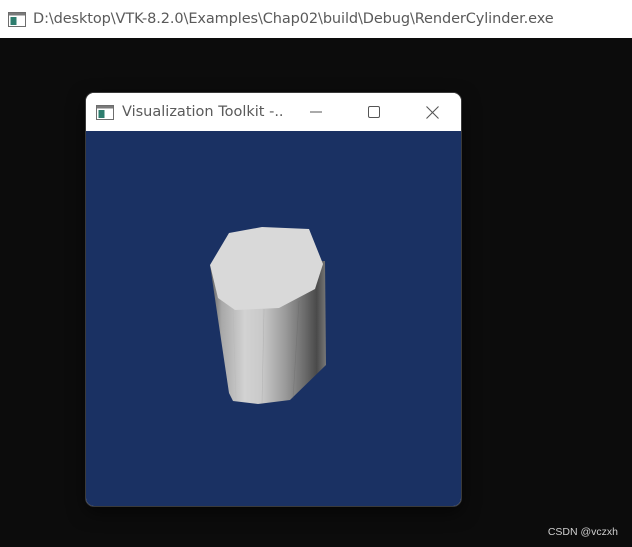 Image resolution: width=632 pixels, height=547 pixels. I want to click on minimize-icon, so click(316, 112).